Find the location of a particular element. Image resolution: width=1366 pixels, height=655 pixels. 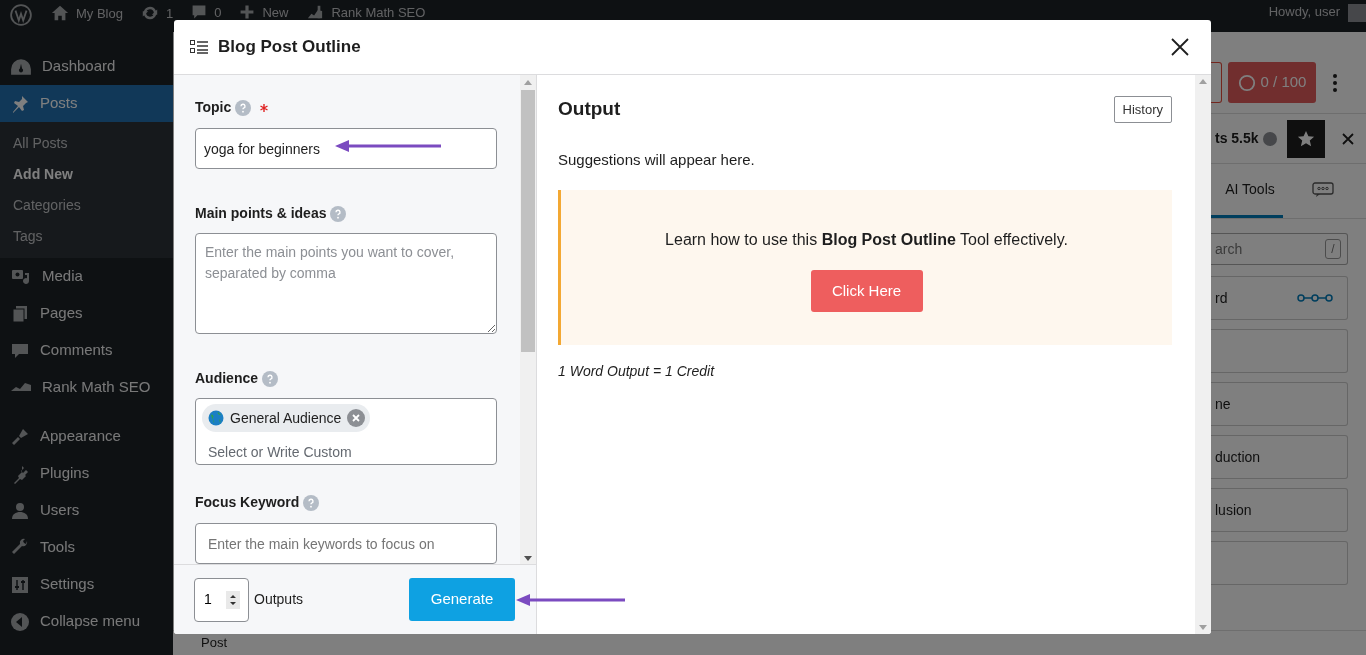

generate-button: Generate is located at coordinates (462, 599).